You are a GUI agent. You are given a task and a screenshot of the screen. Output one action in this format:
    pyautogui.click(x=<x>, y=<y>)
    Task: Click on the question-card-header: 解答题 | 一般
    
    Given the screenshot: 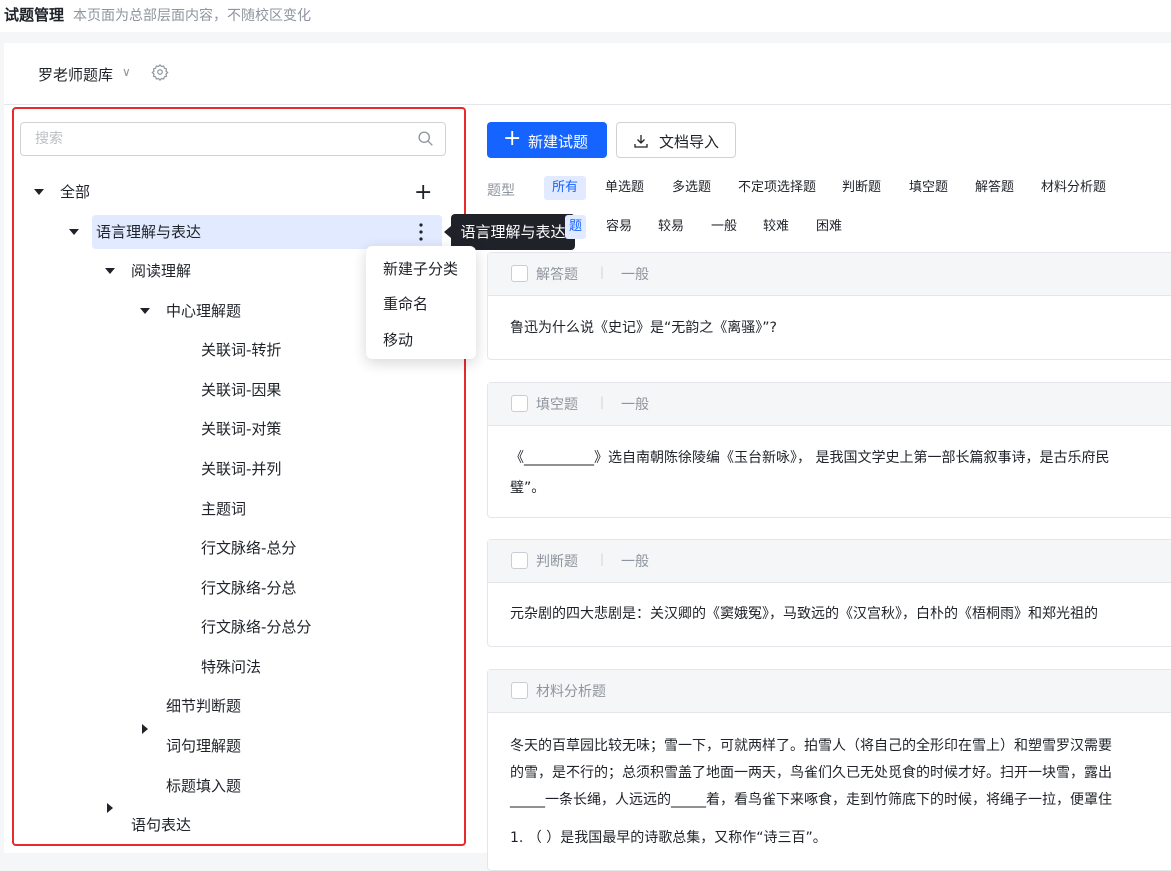 What is the action you would take?
    pyautogui.click(x=829, y=274)
    